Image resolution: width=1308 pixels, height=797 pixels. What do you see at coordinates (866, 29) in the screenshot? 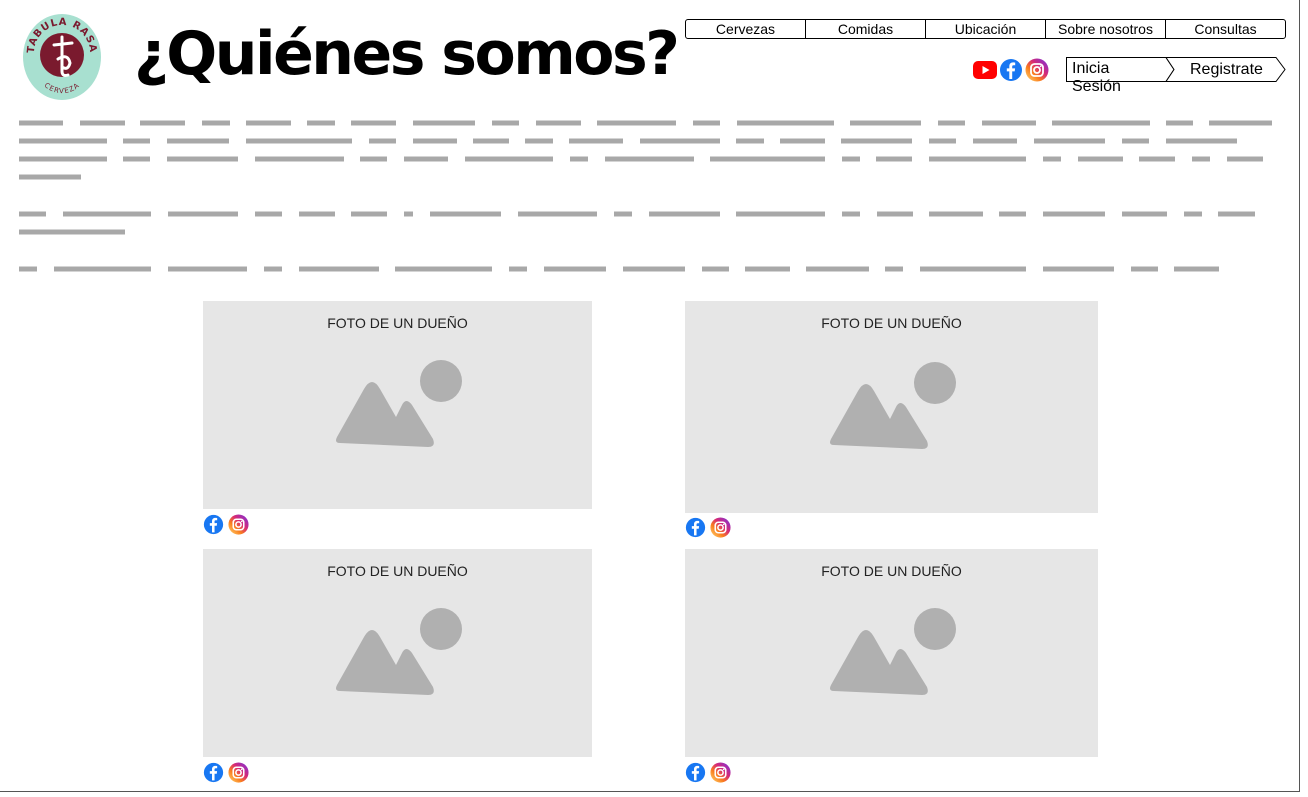
I see `nav-item-comidas: Comidas` at bounding box center [866, 29].